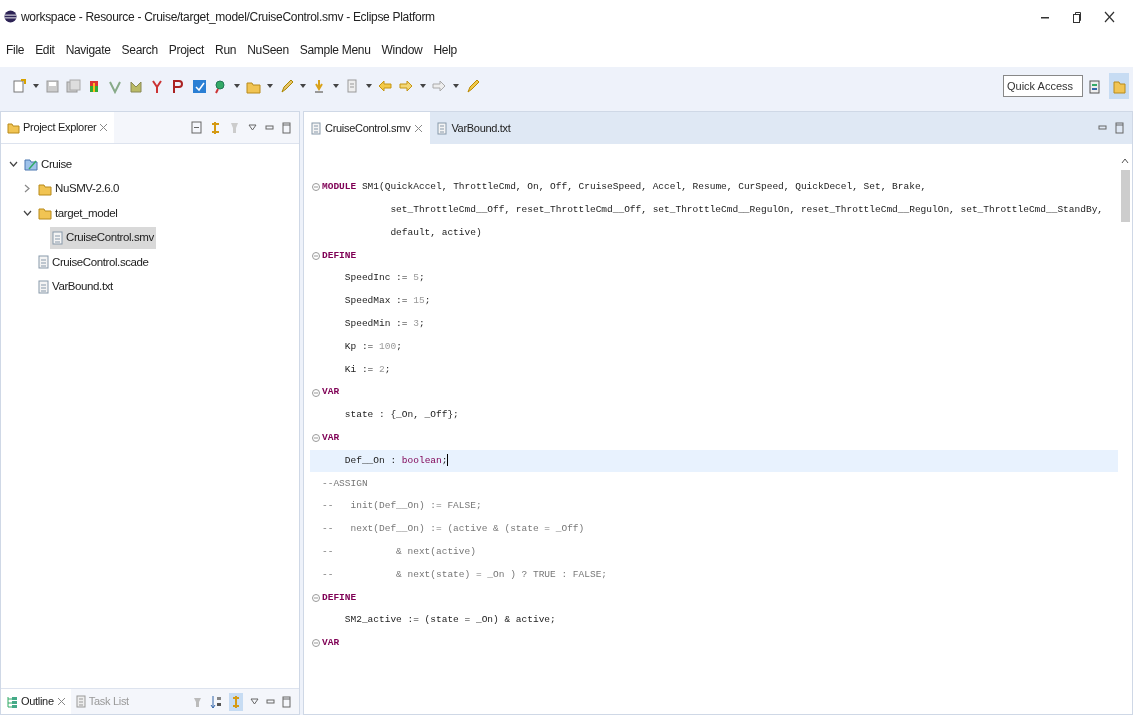  What do you see at coordinates (199, 86) in the screenshot?
I see `checkbox-icon` at bounding box center [199, 86].